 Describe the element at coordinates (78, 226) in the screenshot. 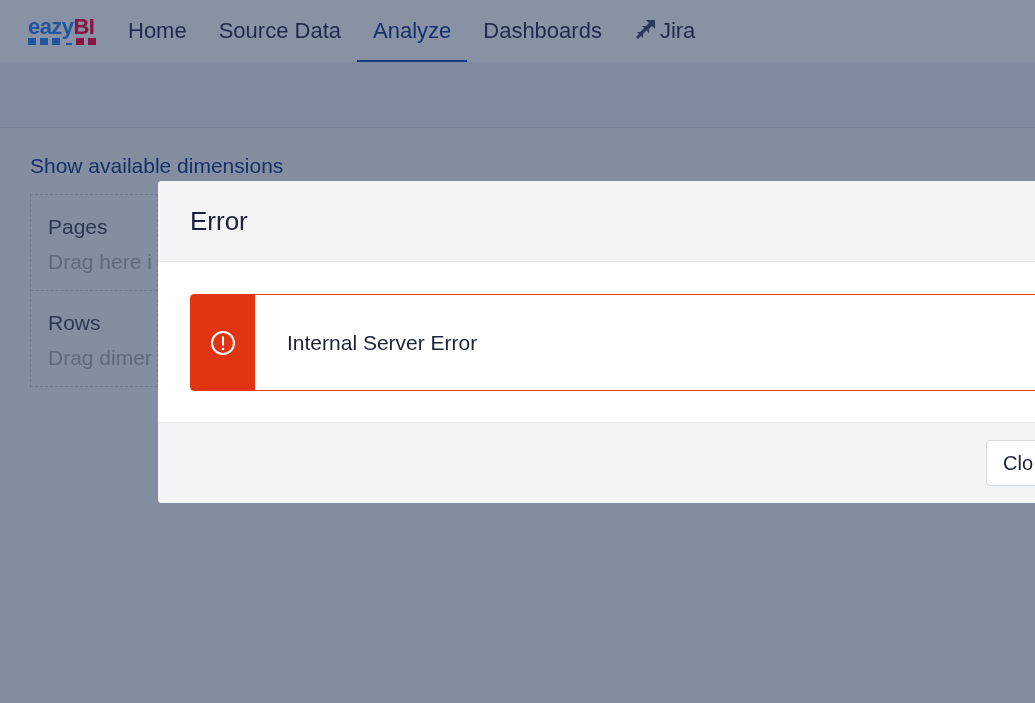

I see `drop-area-title: Pages` at that location.